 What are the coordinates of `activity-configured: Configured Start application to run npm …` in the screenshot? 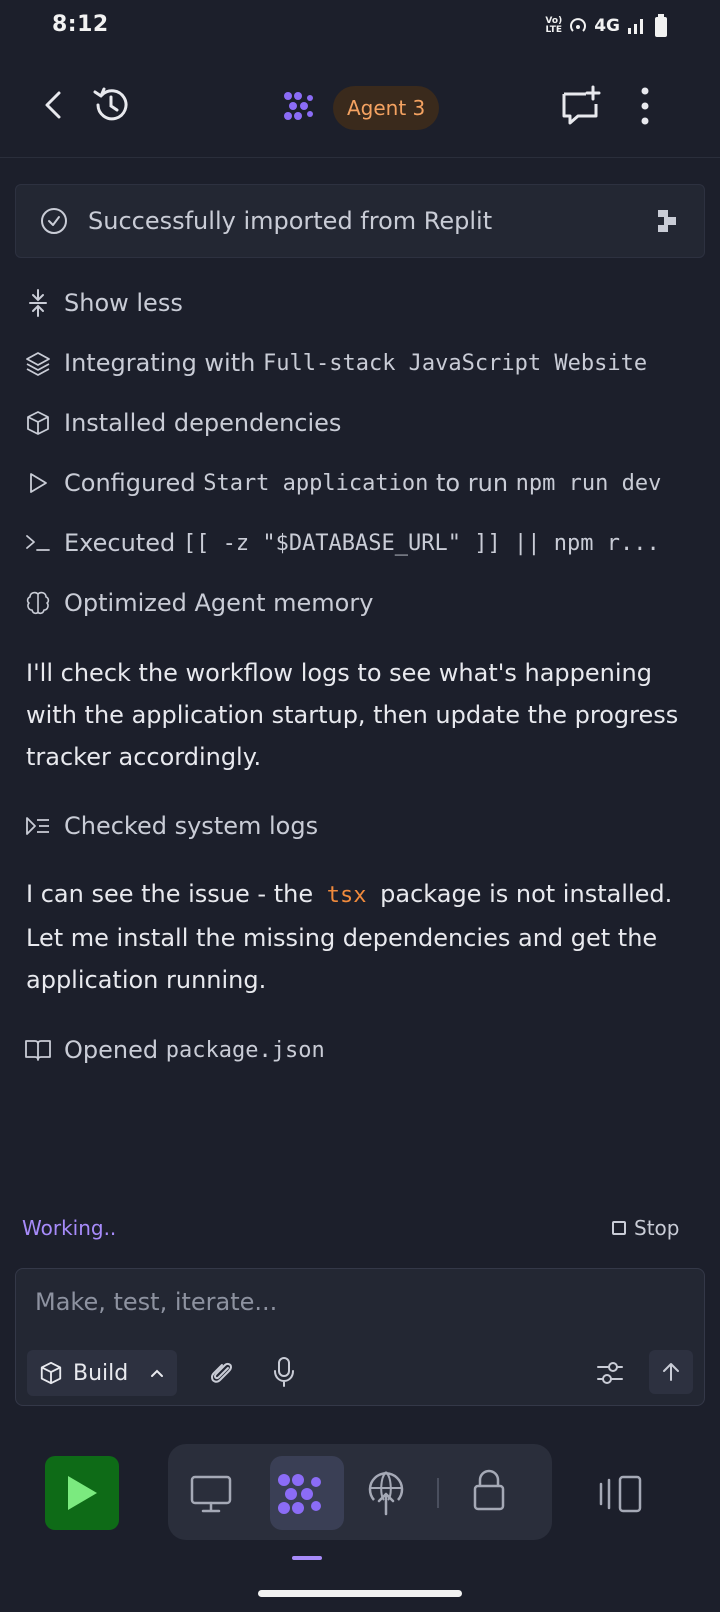 It's located at (342, 483).